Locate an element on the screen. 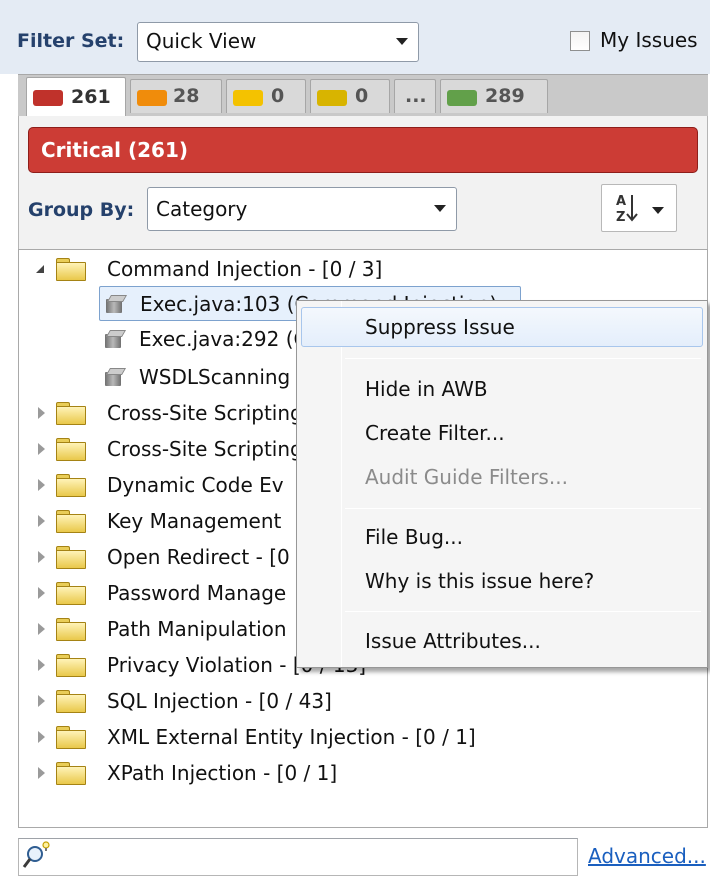 The height and width of the screenshot is (877, 710). category-label: Password Manage is located at coordinates (197, 593).